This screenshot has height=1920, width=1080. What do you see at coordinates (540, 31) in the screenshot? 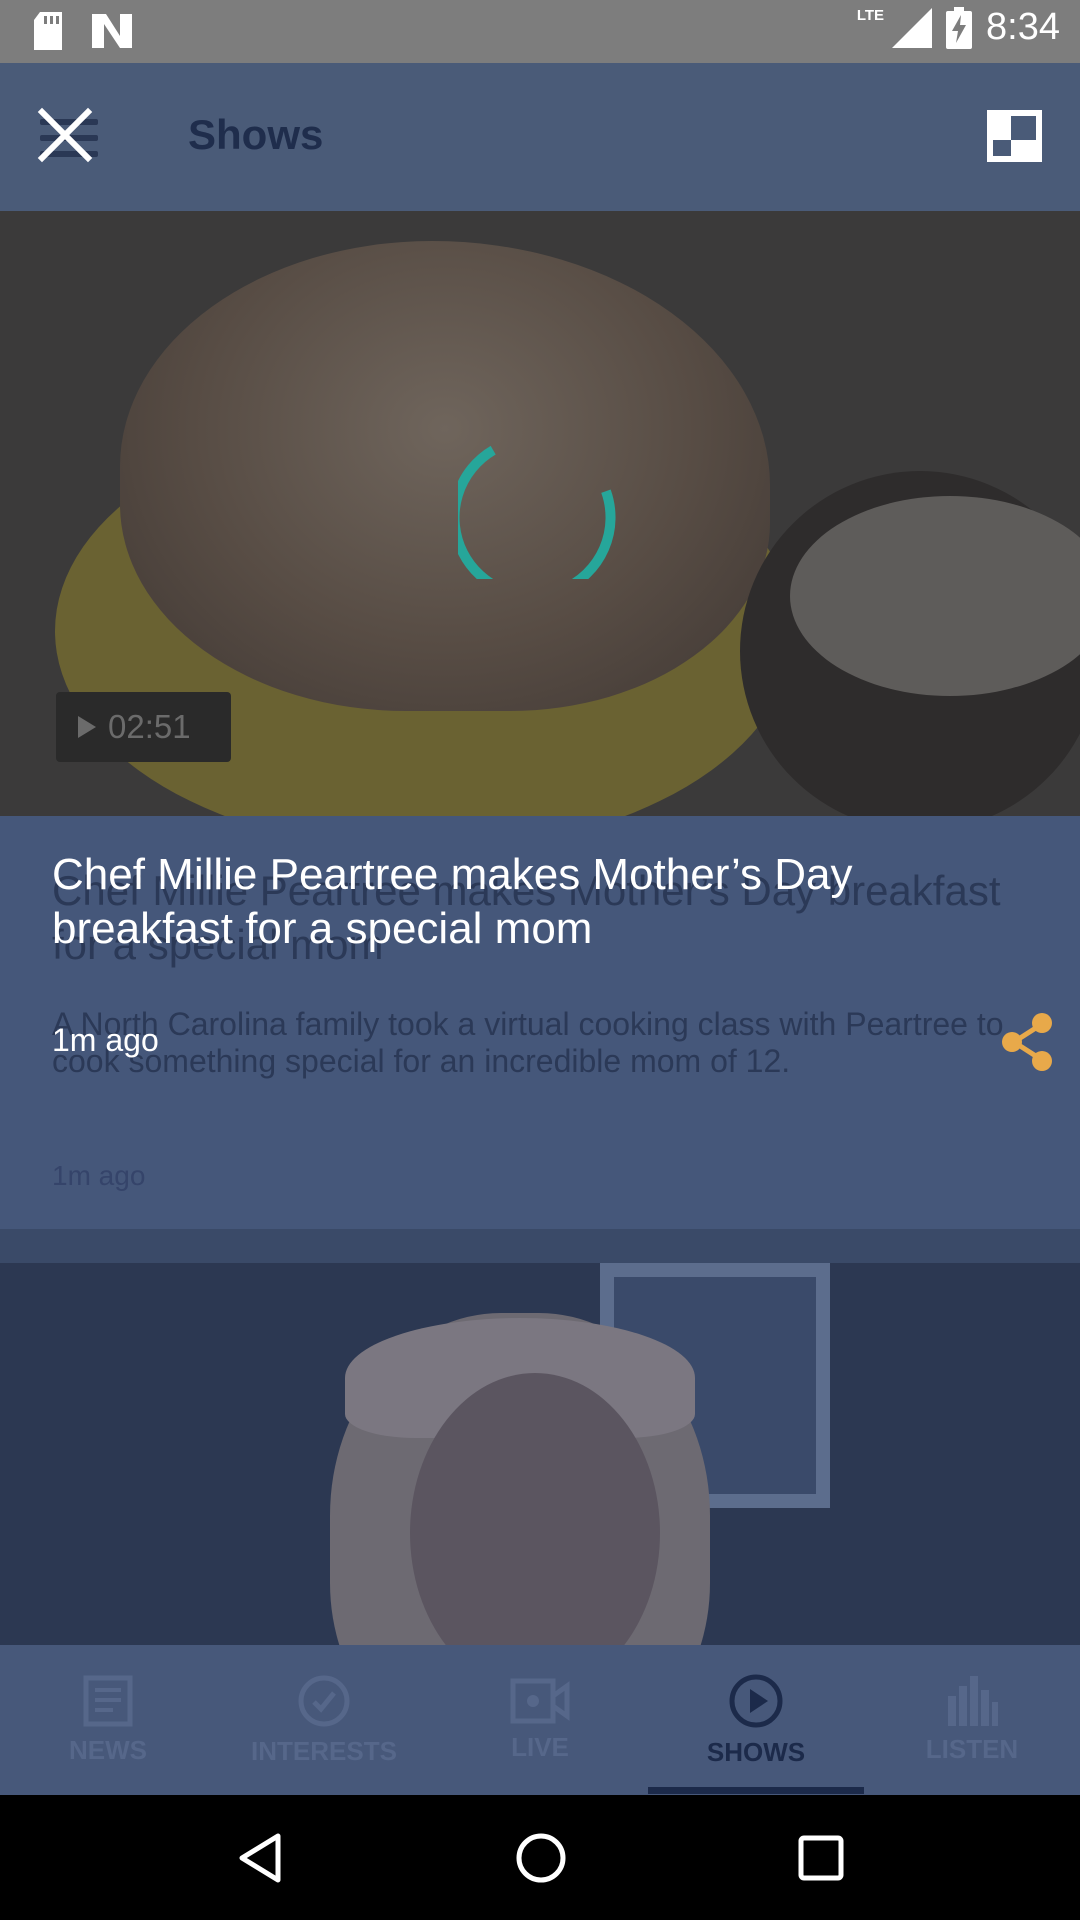
I see `status-bar: LTE 8:34` at bounding box center [540, 31].